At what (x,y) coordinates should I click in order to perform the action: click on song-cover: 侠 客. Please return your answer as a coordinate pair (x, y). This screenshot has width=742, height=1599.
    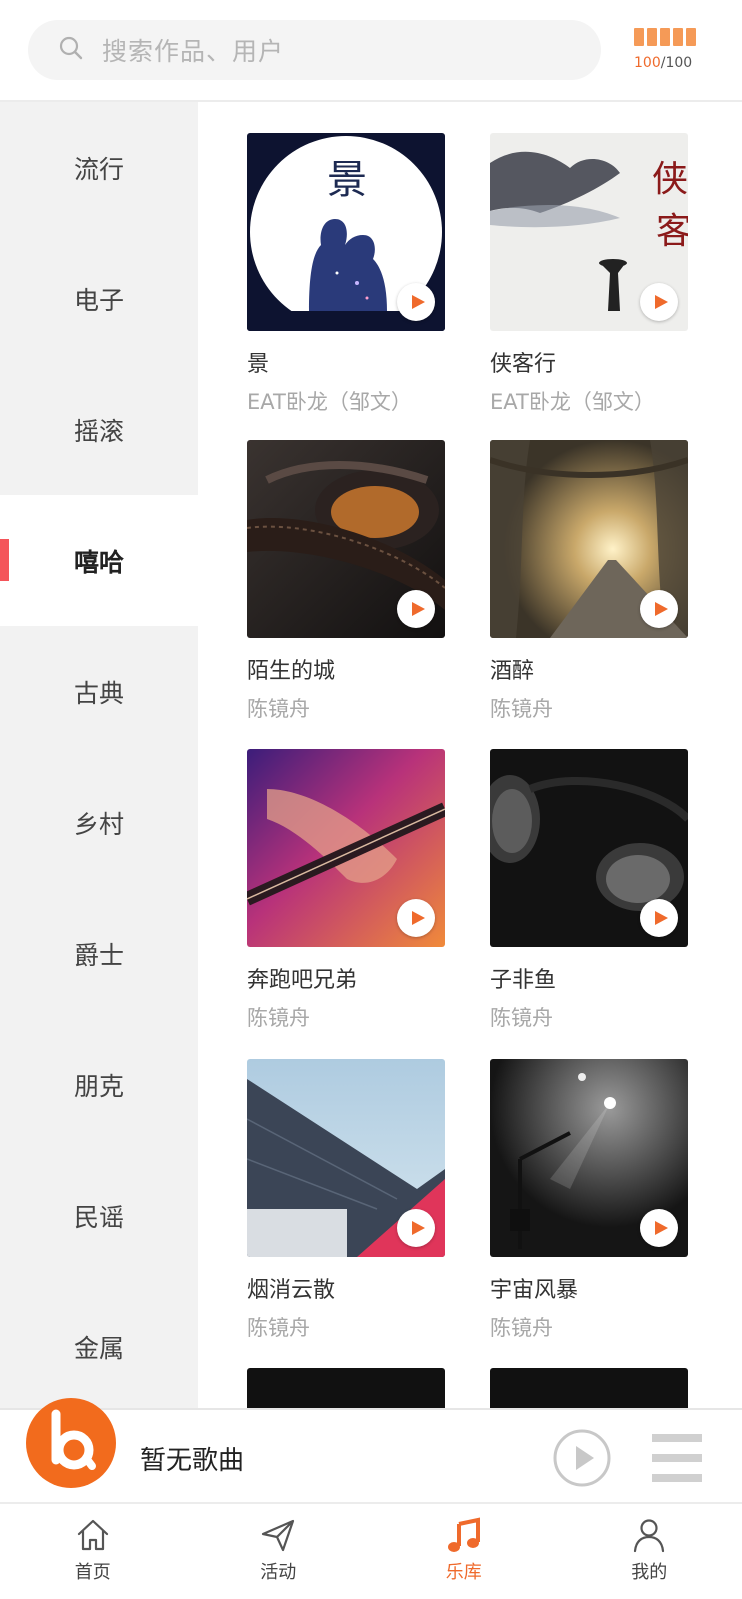
    Looking at the image, I should click on (589, 232).